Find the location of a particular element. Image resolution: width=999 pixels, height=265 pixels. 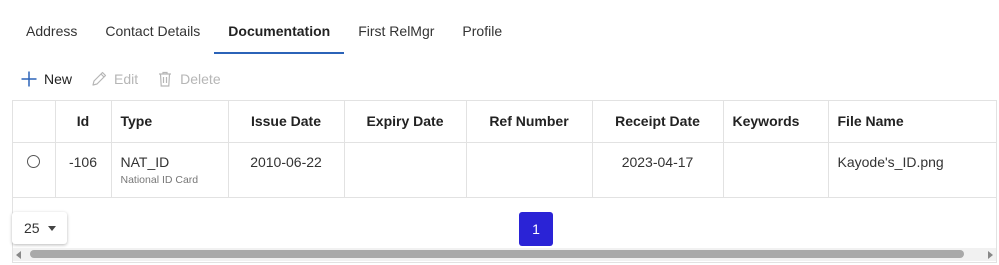

trash-icon is located at coordinates (165, 79).